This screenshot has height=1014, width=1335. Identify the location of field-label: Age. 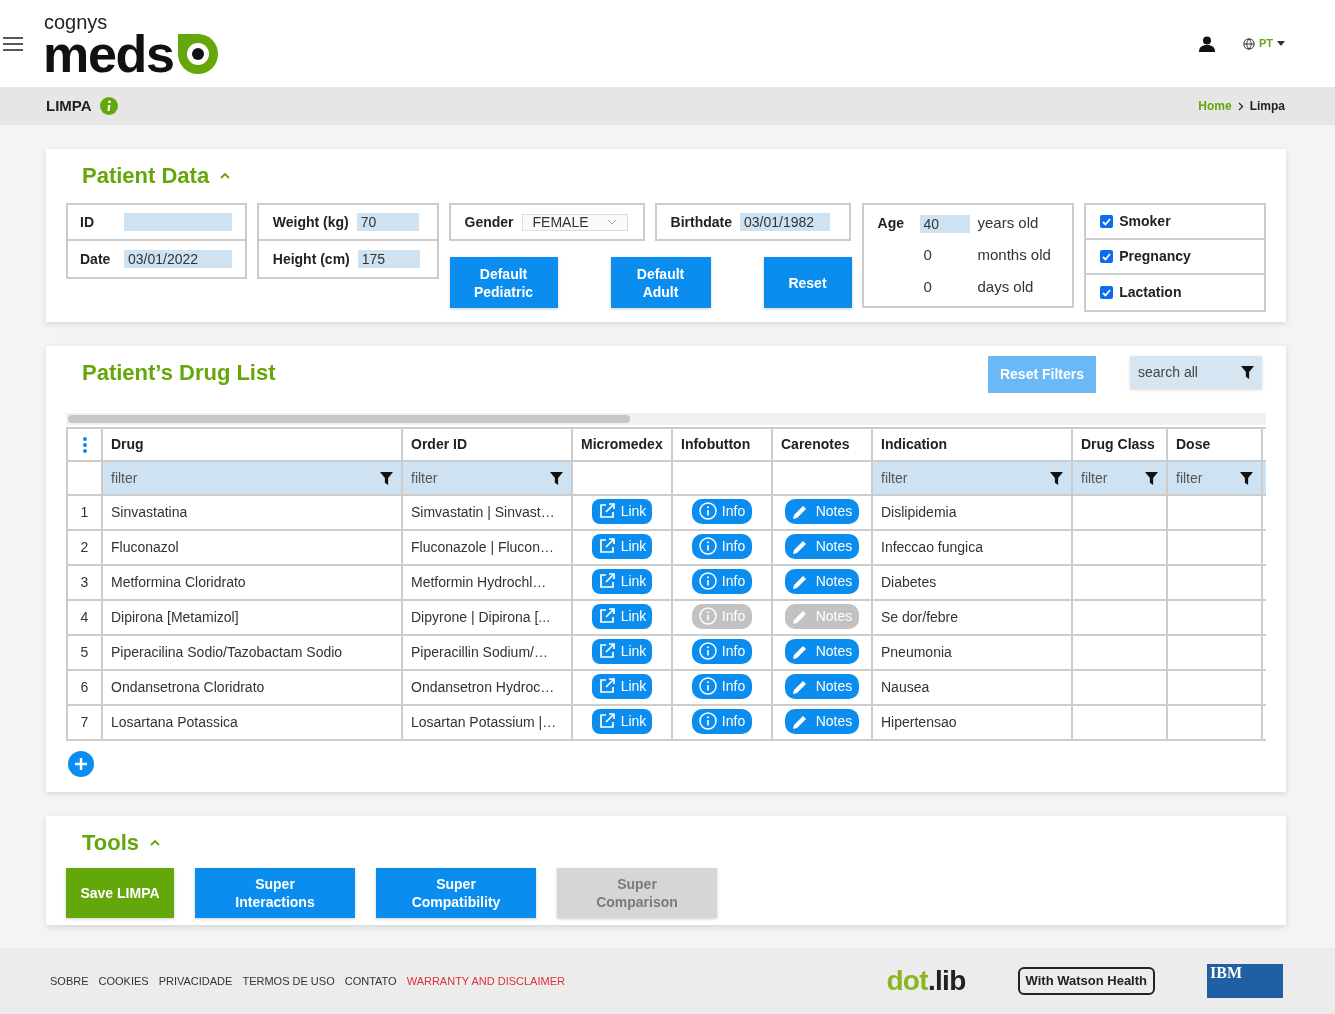
(891, 223).